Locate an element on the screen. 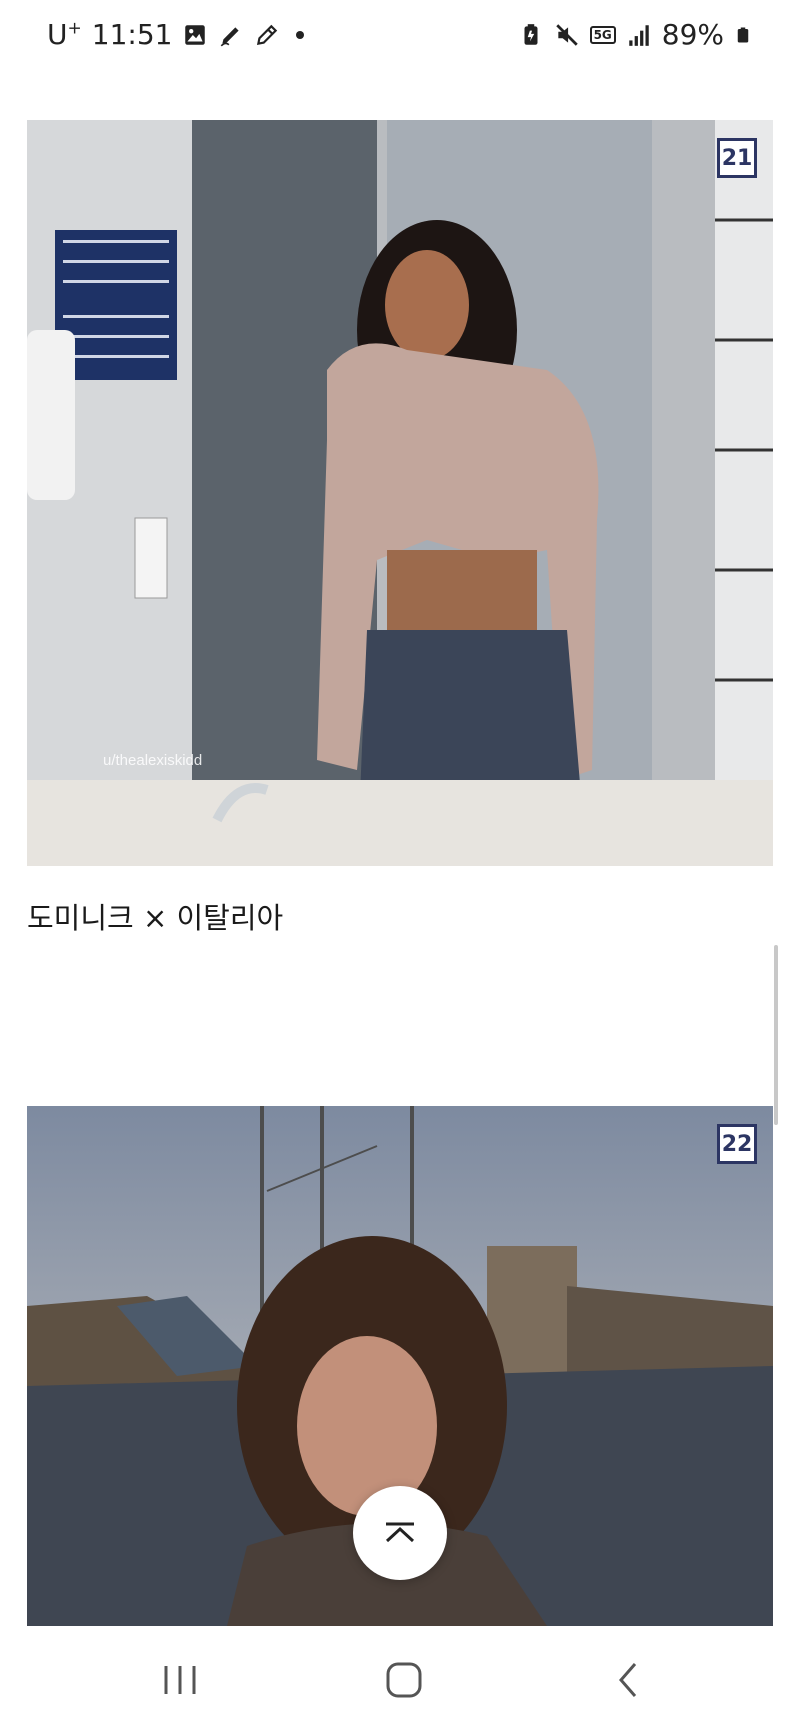  status-left: U+ 11:51 is located at coordinates (176, 34).